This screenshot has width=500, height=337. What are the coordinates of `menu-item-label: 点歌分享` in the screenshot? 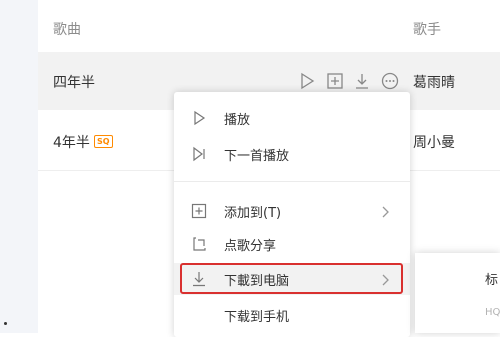 It's located at (250, 246).